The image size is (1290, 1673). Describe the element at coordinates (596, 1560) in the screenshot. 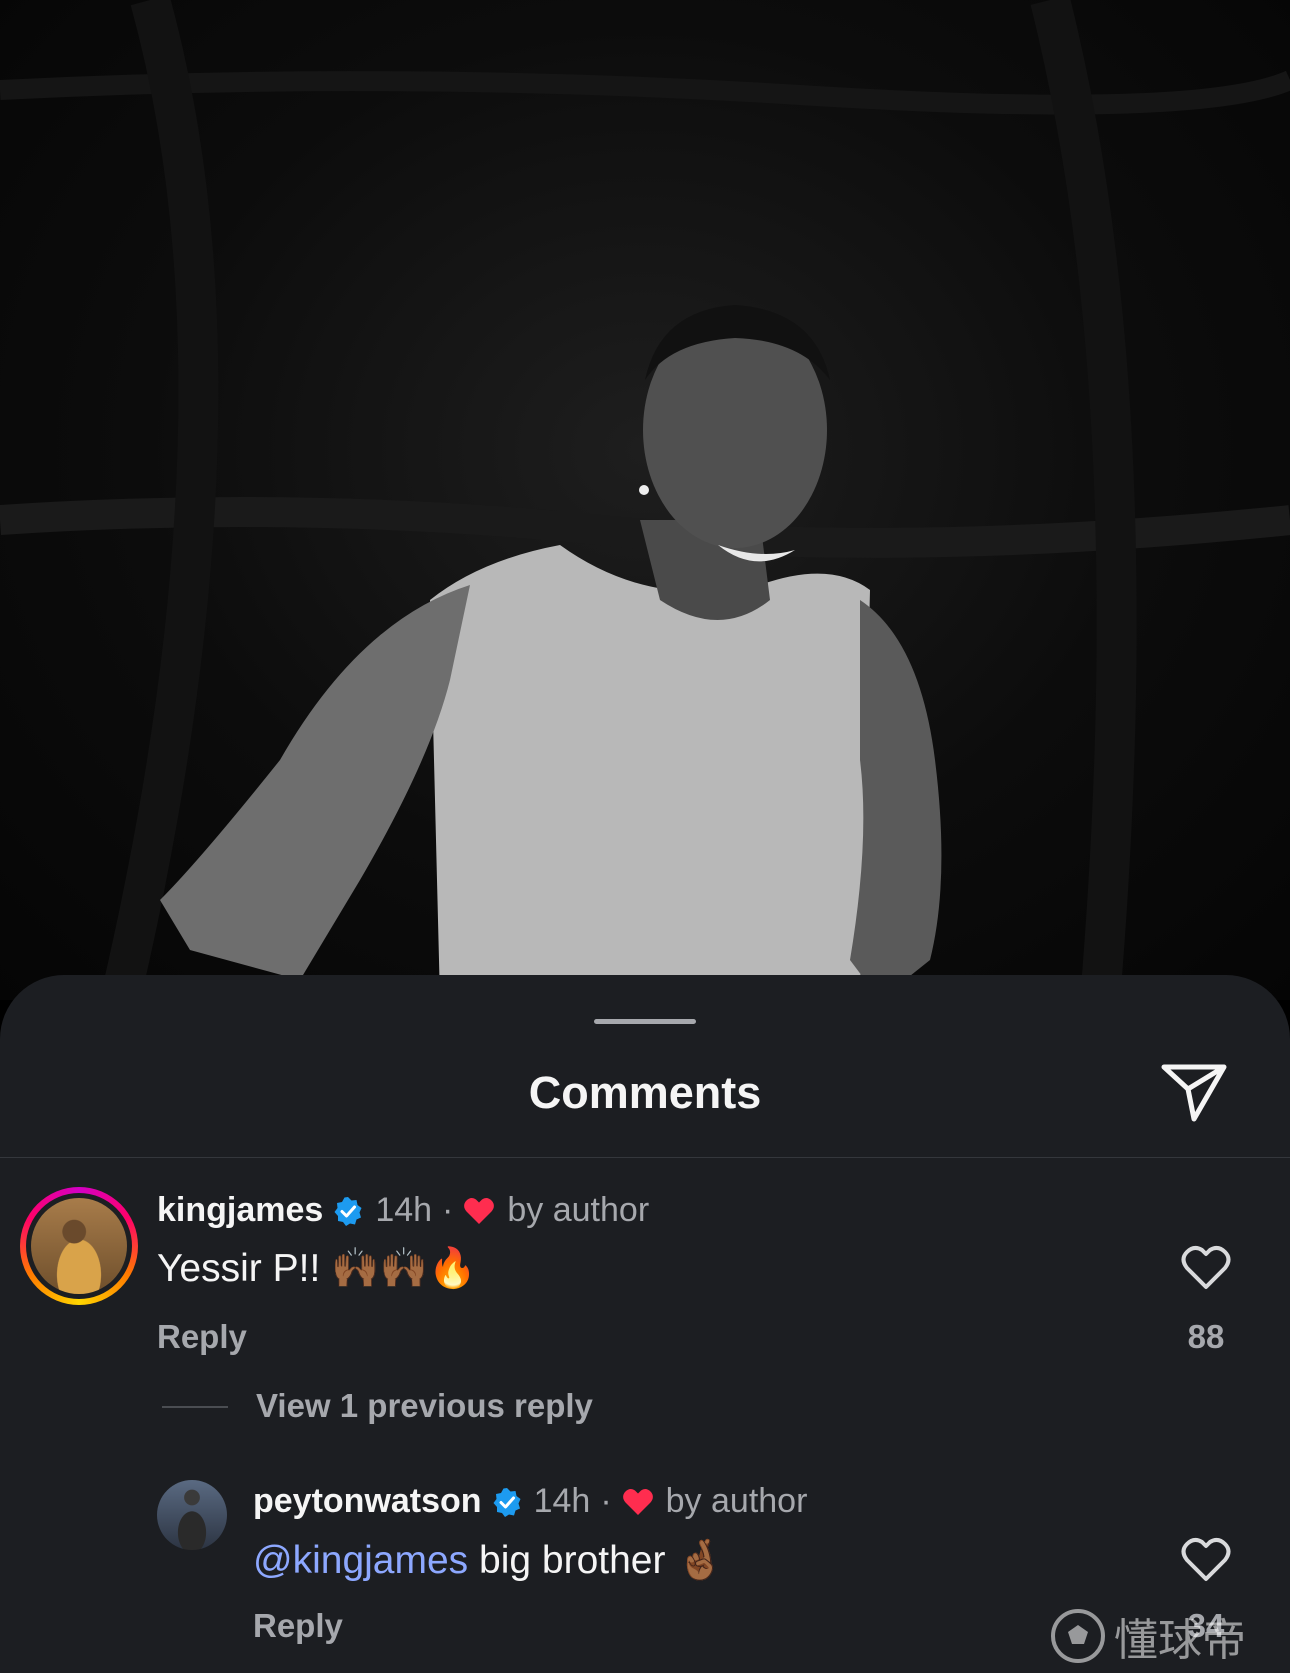

I see `comment-body: big brother 🤞🏾` at that location.